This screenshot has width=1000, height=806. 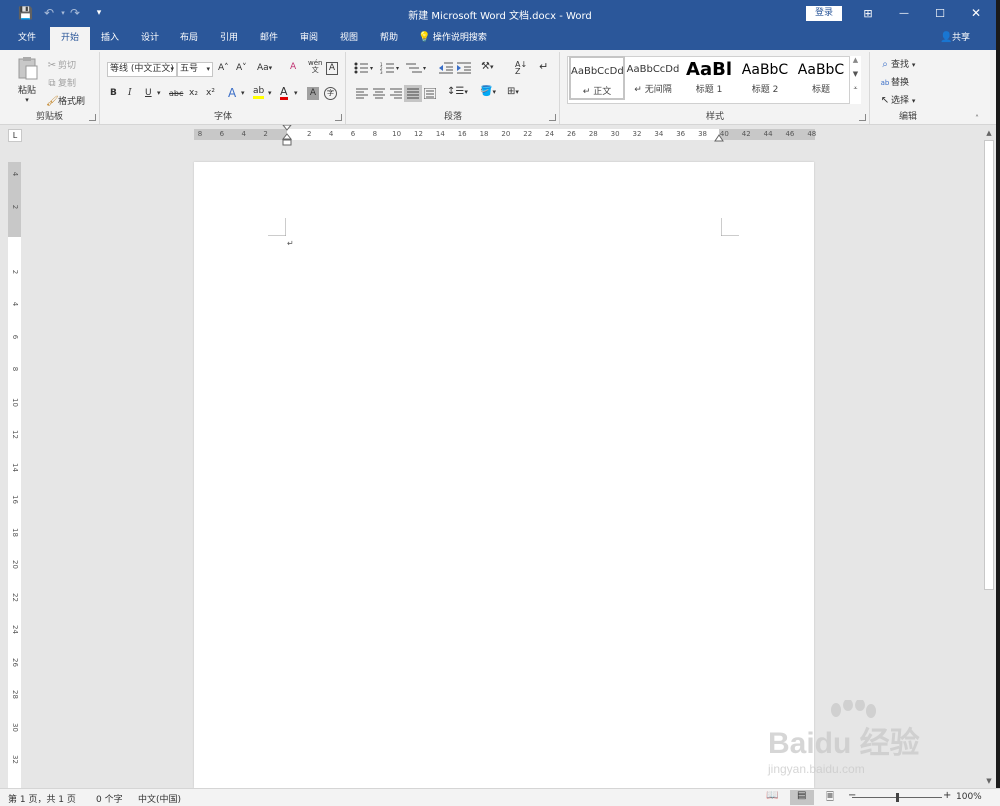 What do you see at coordinates (309, 38) in the screenshot?
I see `tab-review: 审阅` at bounding box center [309, 38].